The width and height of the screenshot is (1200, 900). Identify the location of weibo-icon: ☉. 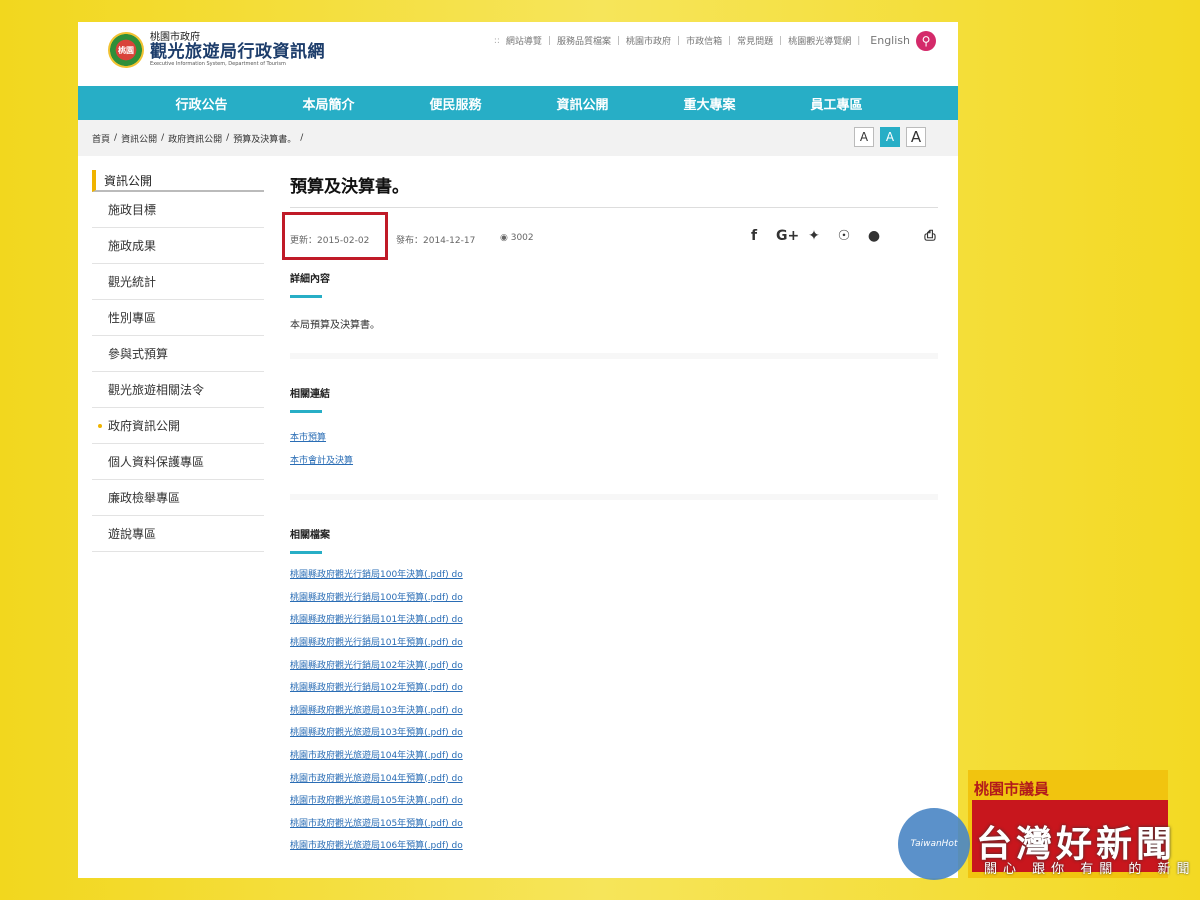
(844, 236).